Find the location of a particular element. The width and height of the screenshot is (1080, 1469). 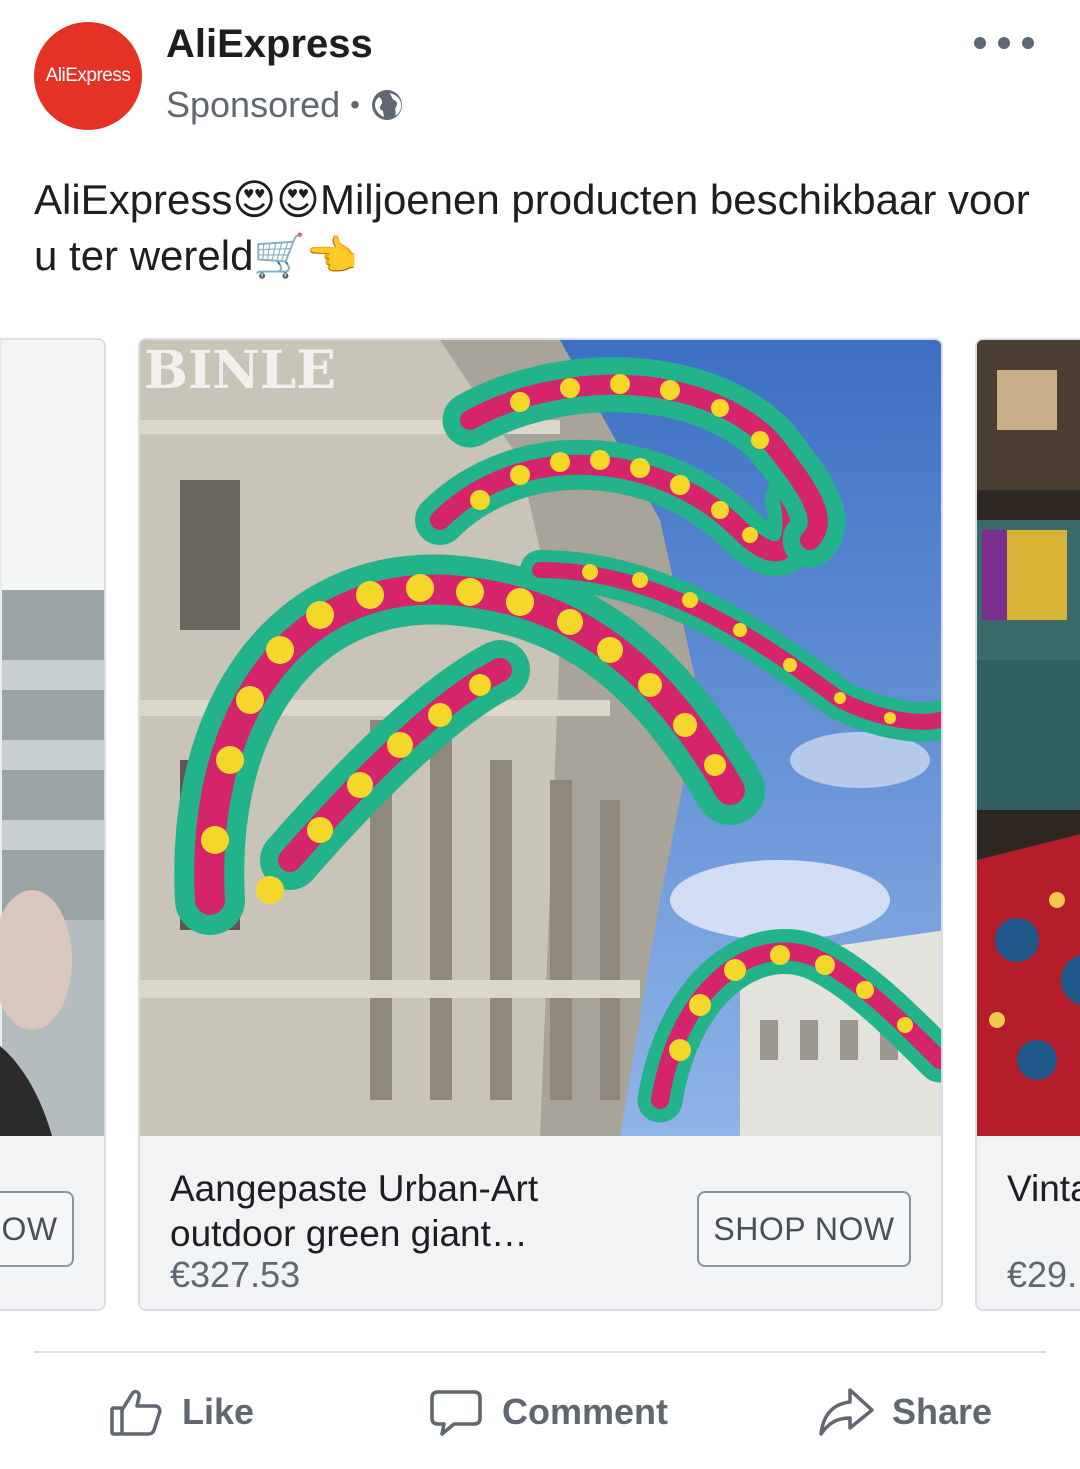

globe-icon is located at coordinates (387, 105).